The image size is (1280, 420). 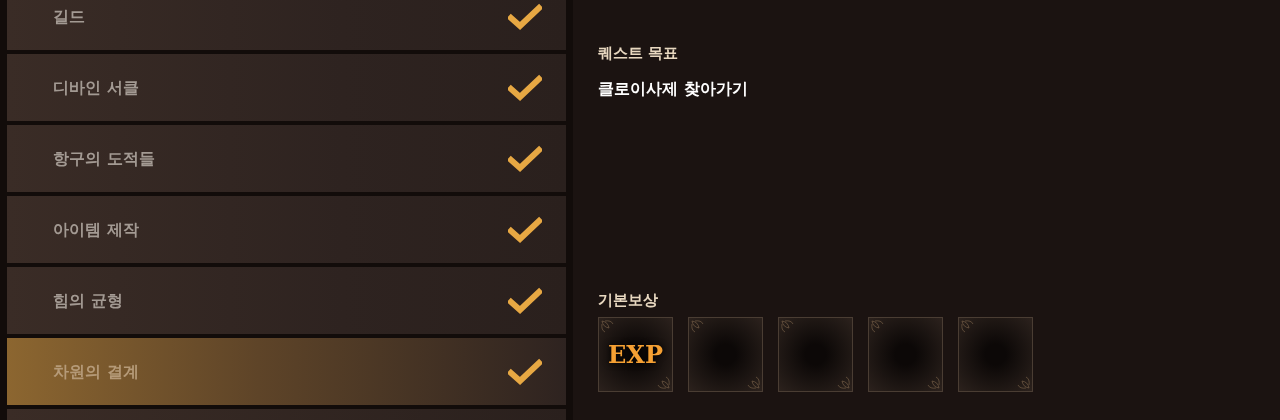 I want to click on section-heading: 퀘스트 목표, so click(x=639, y=53).